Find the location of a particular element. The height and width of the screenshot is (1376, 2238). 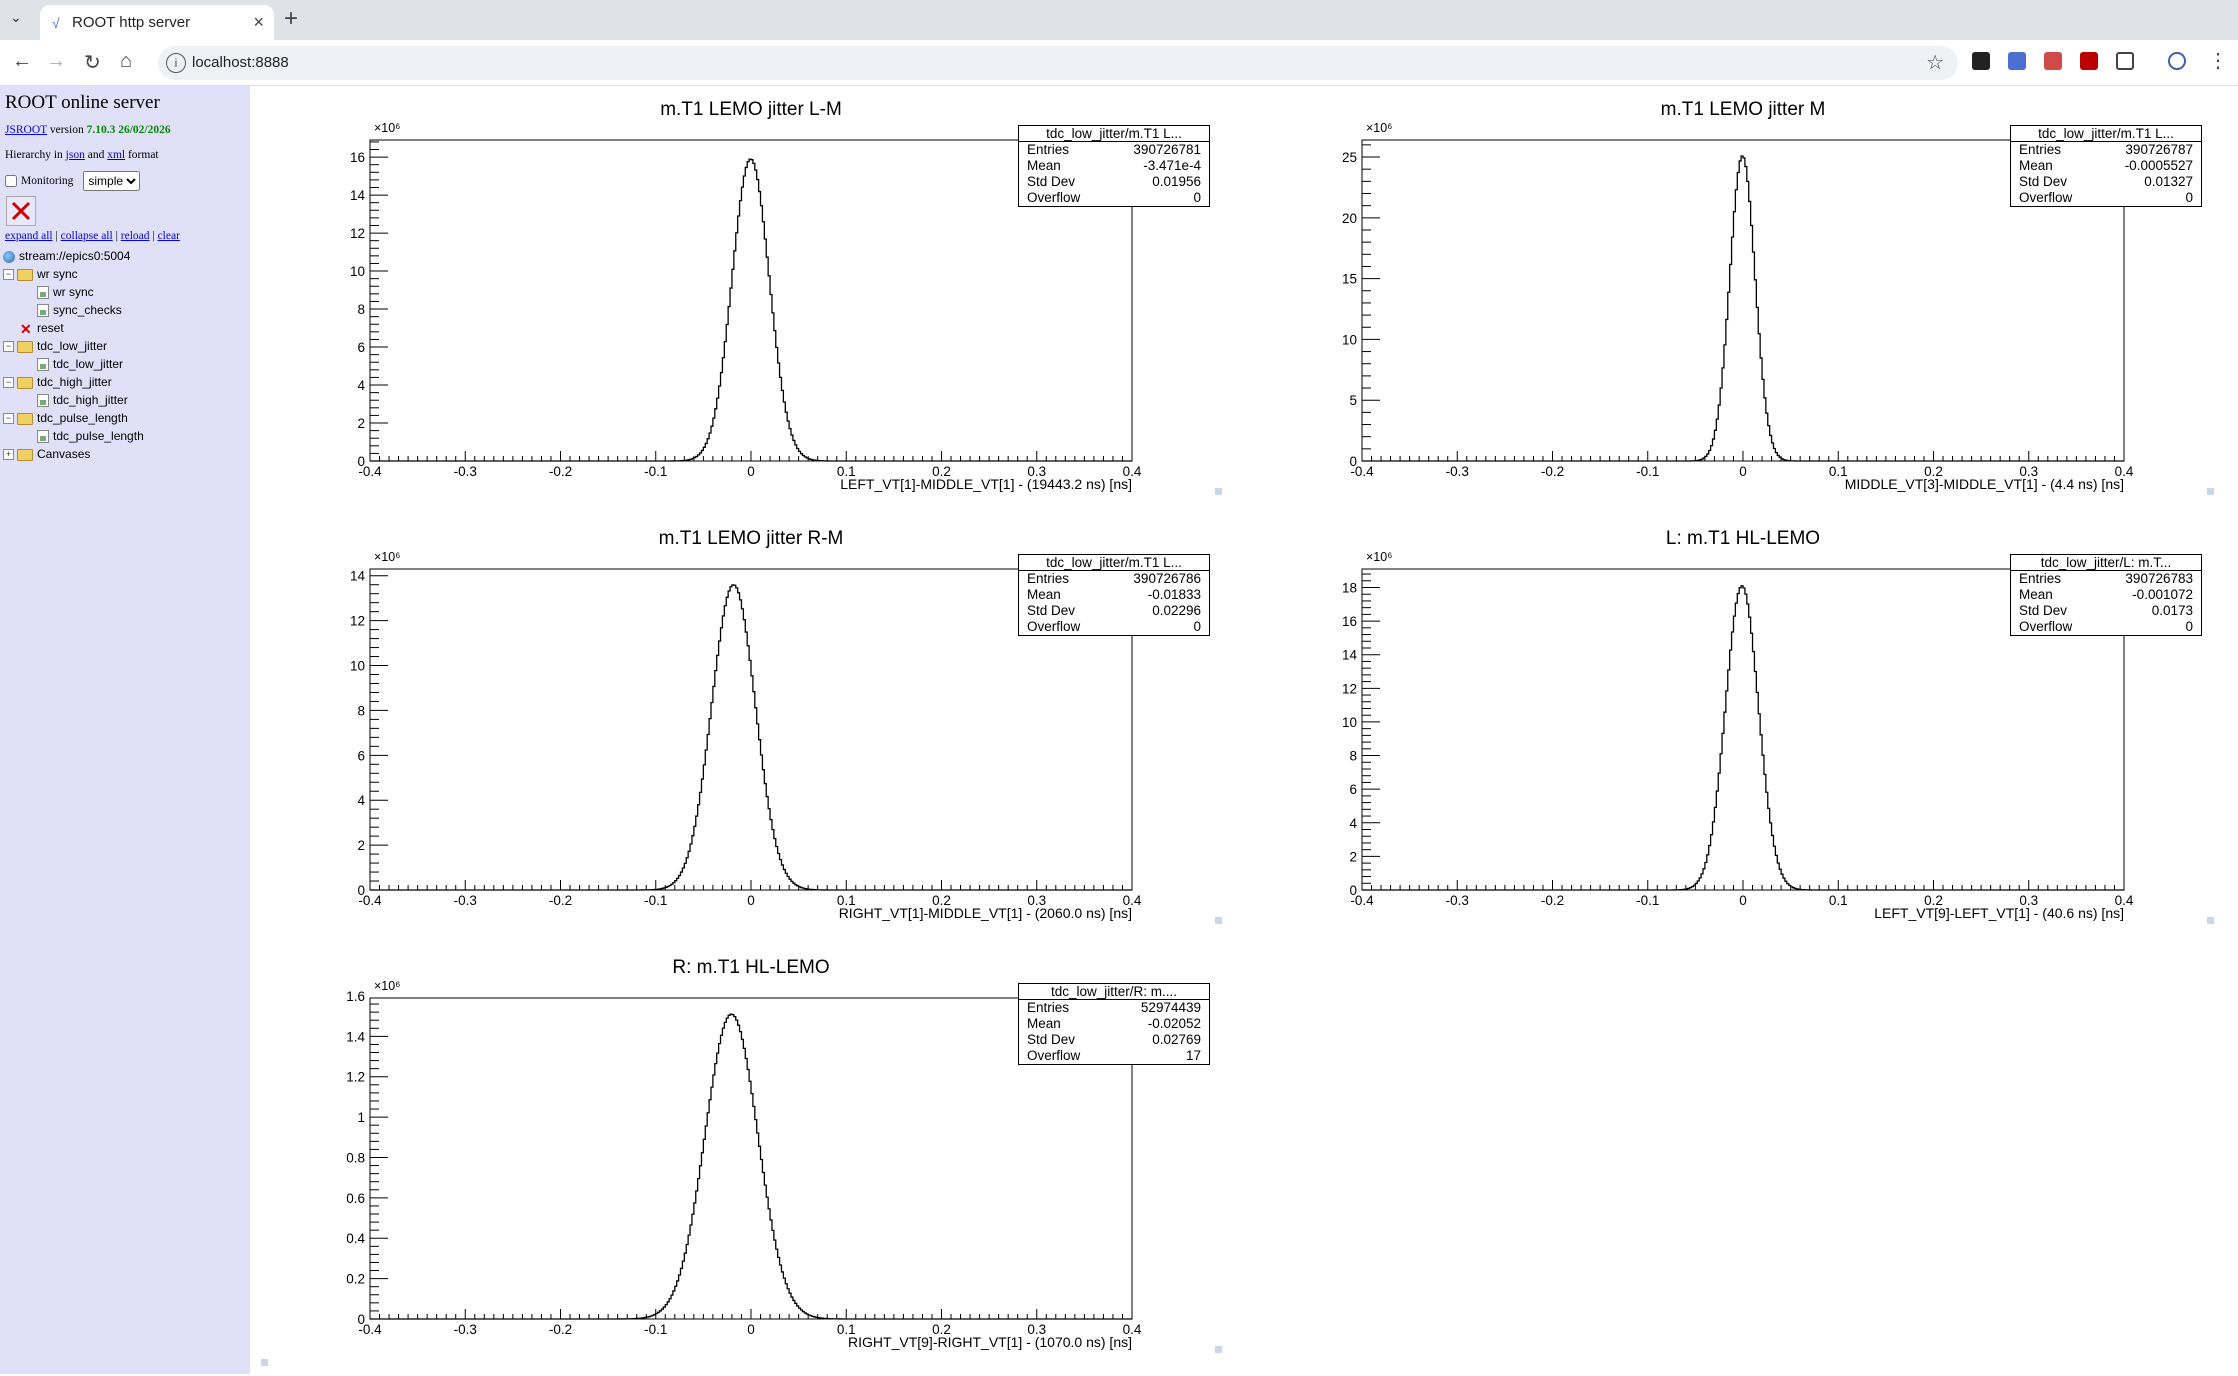

new-tab-icon: + is located at coordinates (291, 19).